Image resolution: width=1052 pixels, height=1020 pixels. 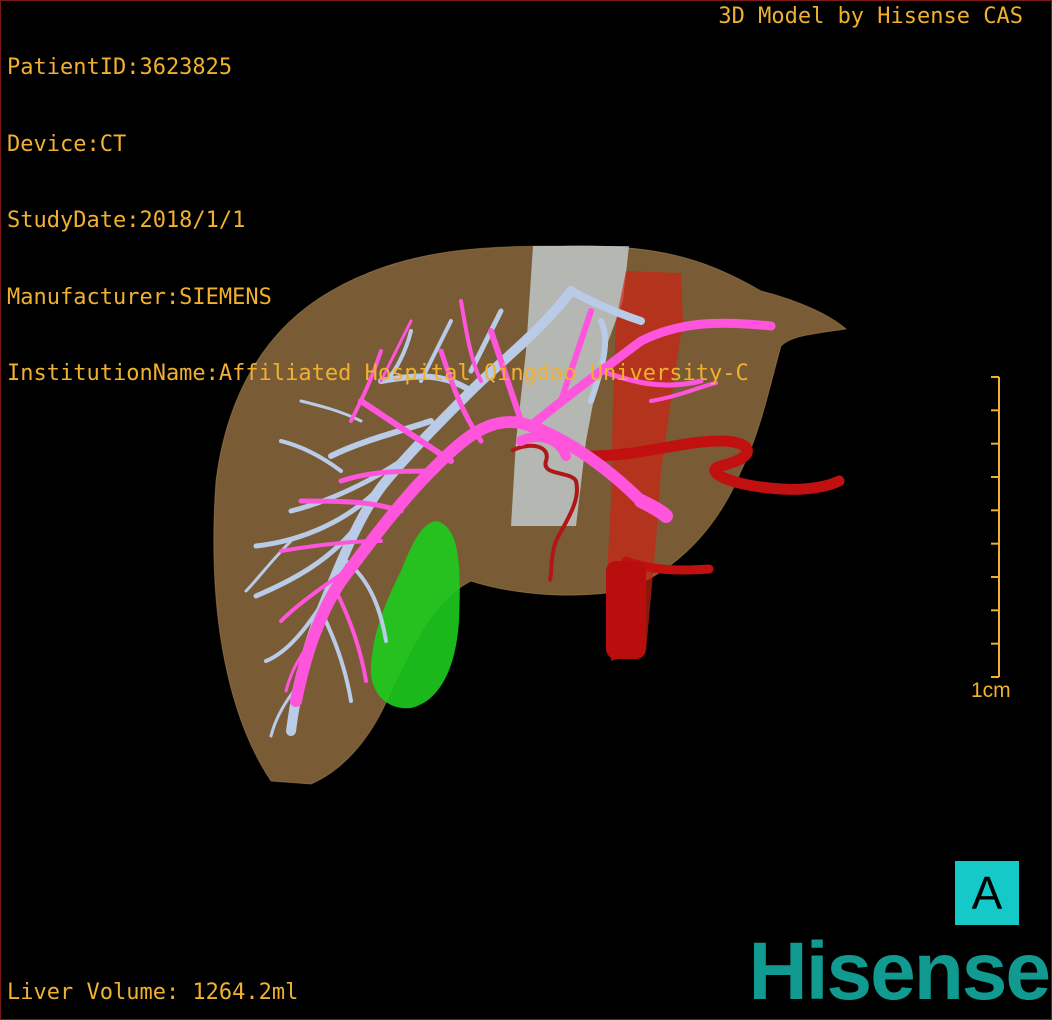 I want to click on orientation-label: A, so click(x=987, y=893).